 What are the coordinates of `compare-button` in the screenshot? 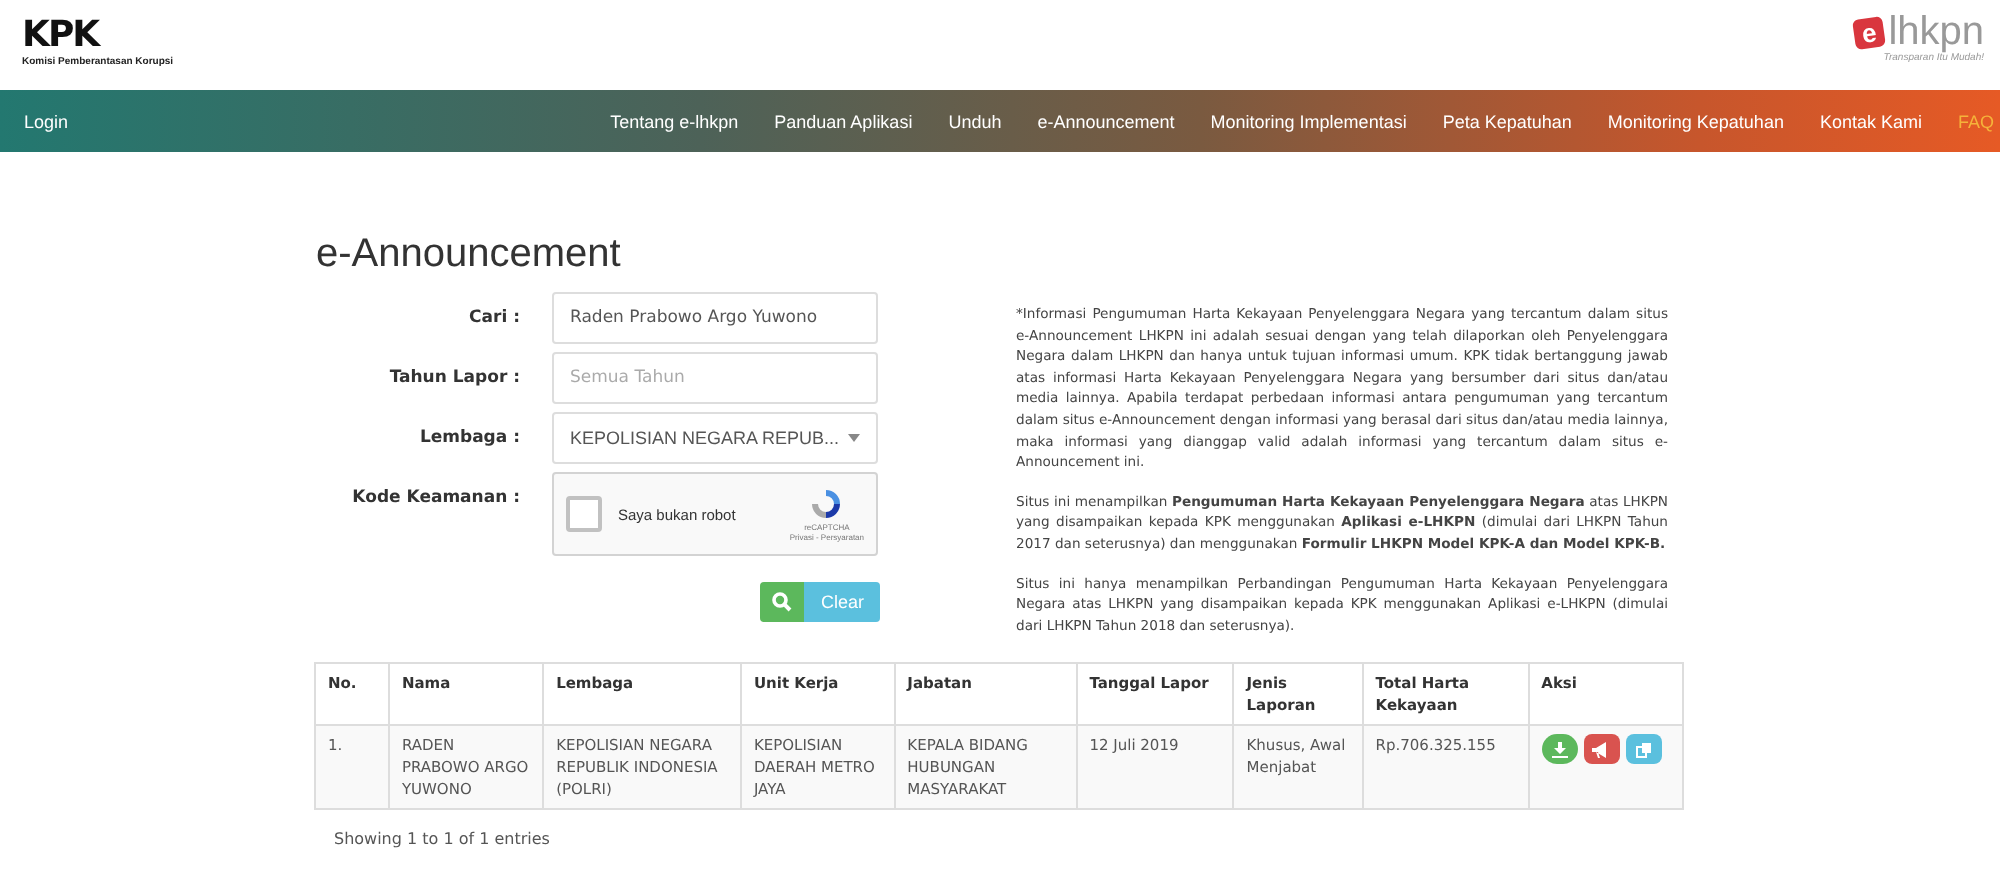 It's located at (1643, 749).